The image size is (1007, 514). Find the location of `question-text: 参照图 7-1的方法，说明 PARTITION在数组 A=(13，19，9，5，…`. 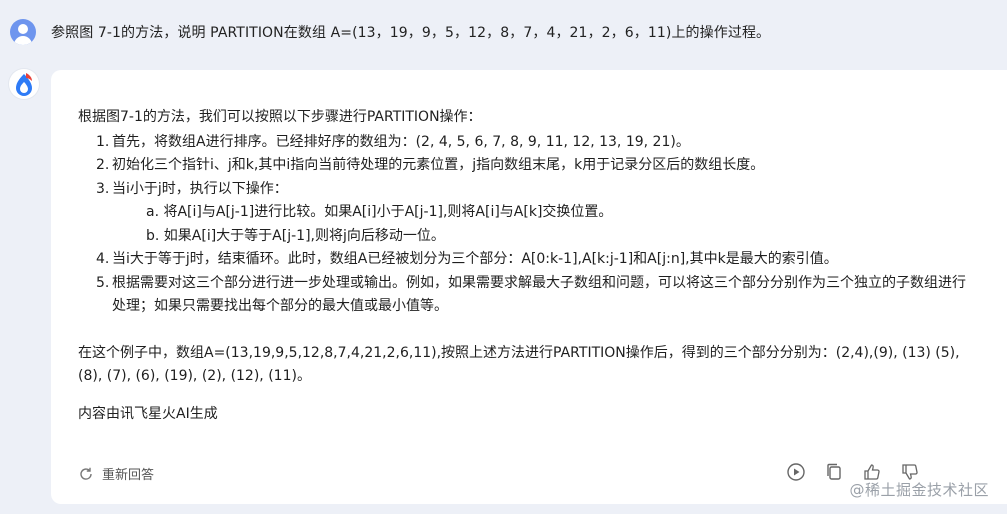

question-text: 参照图 7-1的方法，说明 PARTITION在数组 A=(13，19，9，5，… is located at coordinates (411, 33).